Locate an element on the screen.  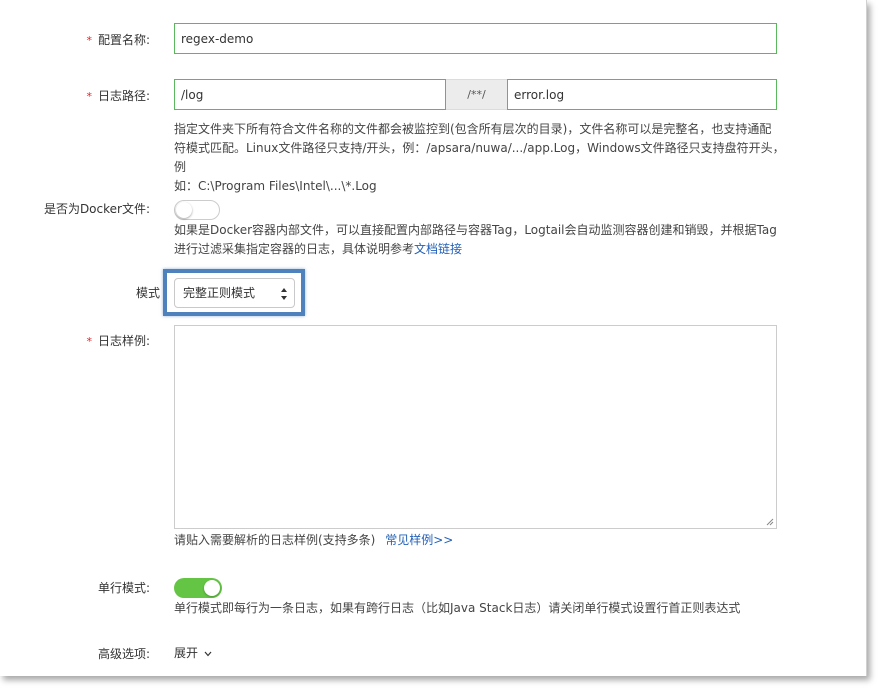
log-sample-label: * 日志样例: is located at coordinates (118, 340).